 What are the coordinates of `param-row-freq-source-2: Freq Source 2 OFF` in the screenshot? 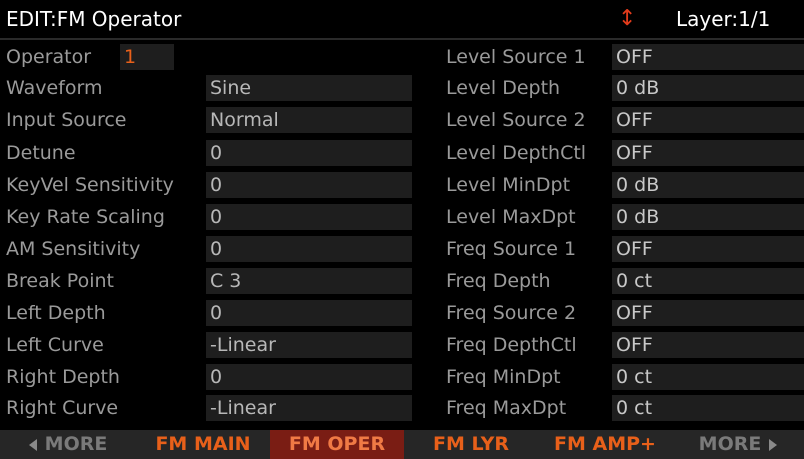 It's located at (402, 313).